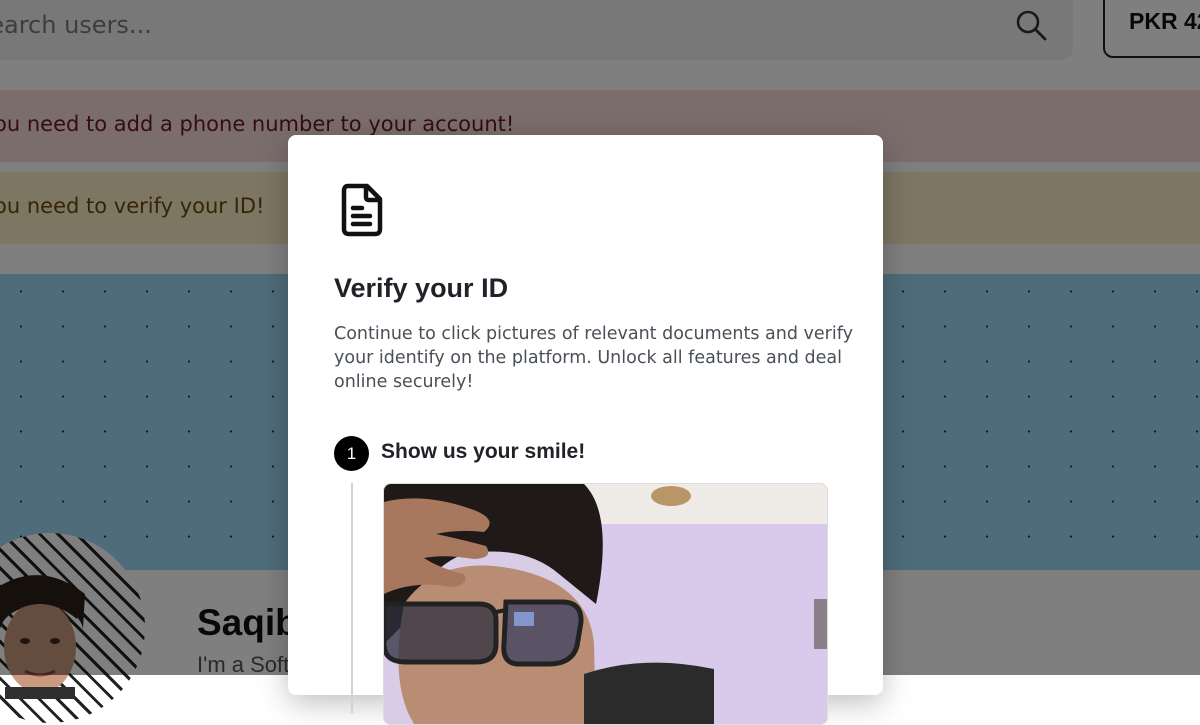 Image resolution: width=1200 pixels, height=725 pixels. I want to click on selfie-photo, so click(605, 604).